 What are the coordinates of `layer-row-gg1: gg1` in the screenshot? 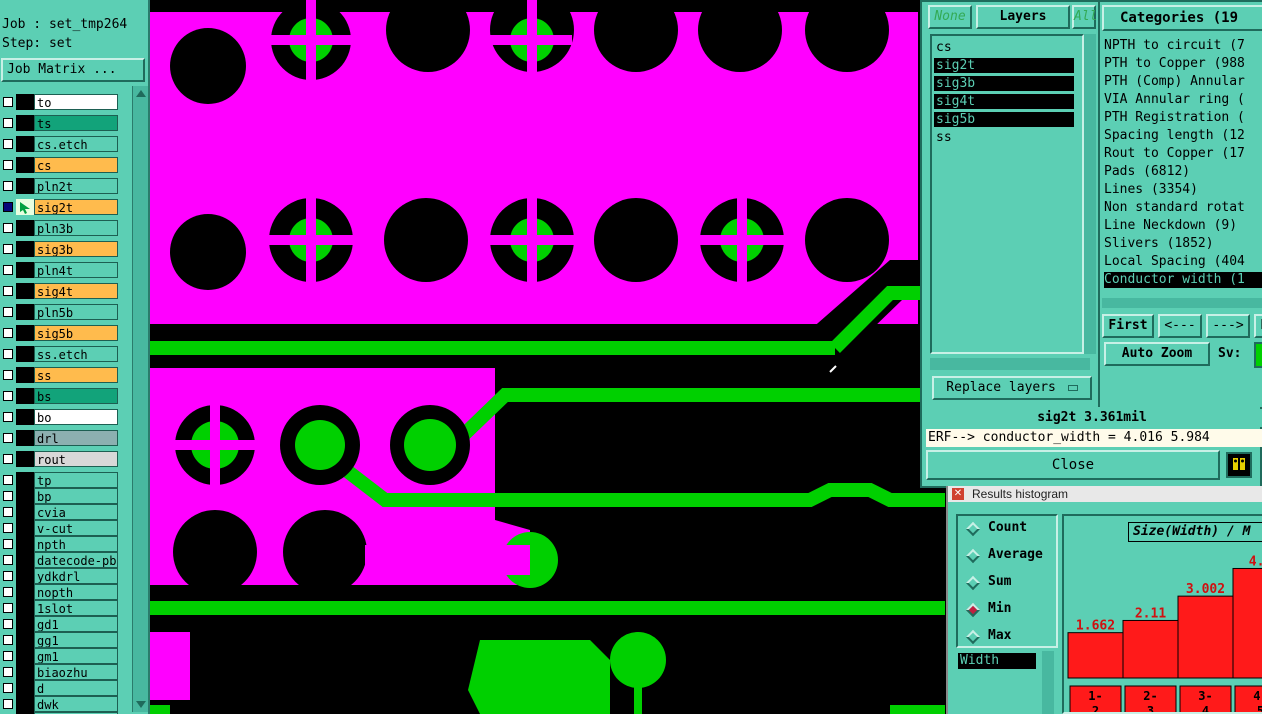 It's located at (60, 640).